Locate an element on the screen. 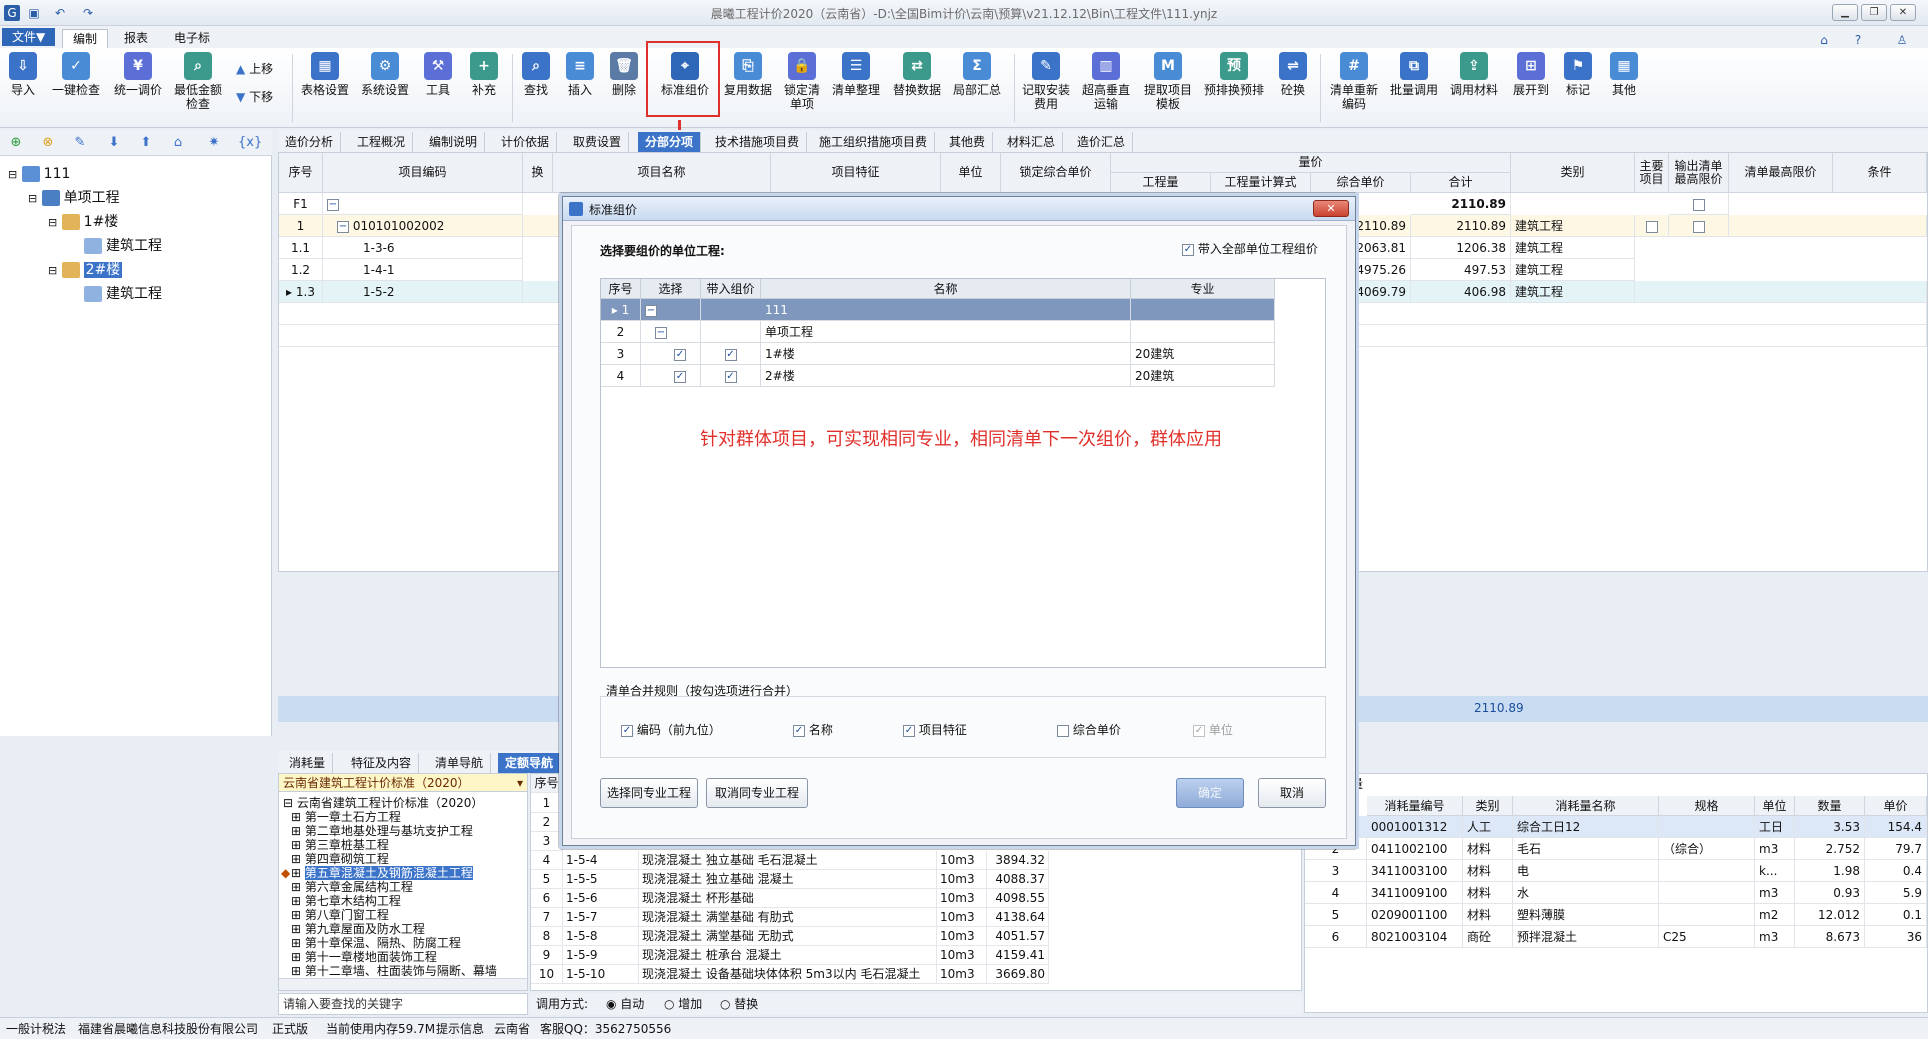 The height and width of the screenshot is (1039, 1928). re-encode-button: # 清单重新编码 is located at coordinates (1354, 81).